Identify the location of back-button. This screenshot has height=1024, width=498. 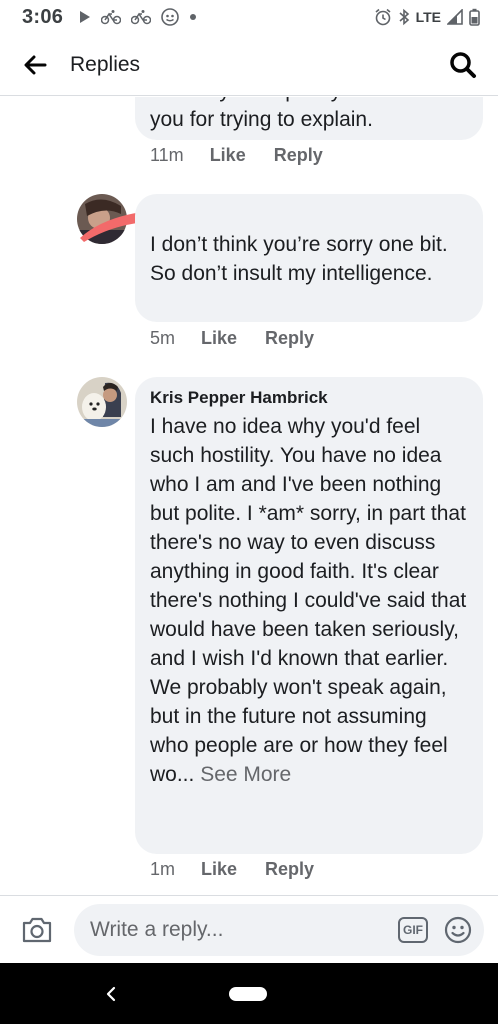
(35, 65).